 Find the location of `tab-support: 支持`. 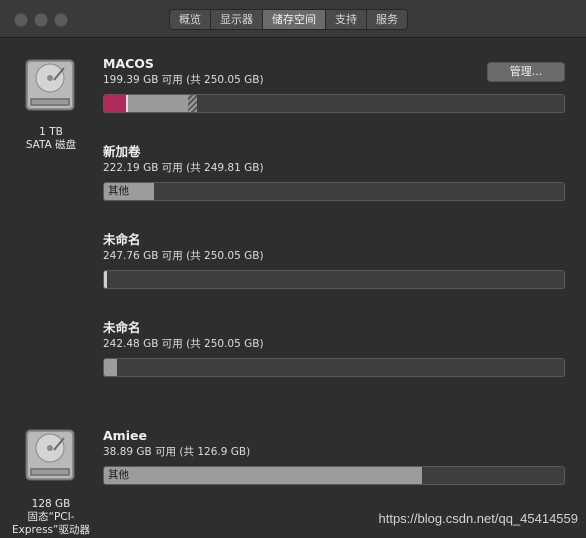

tab-support: 支持 is located at coordinates (346, 19).